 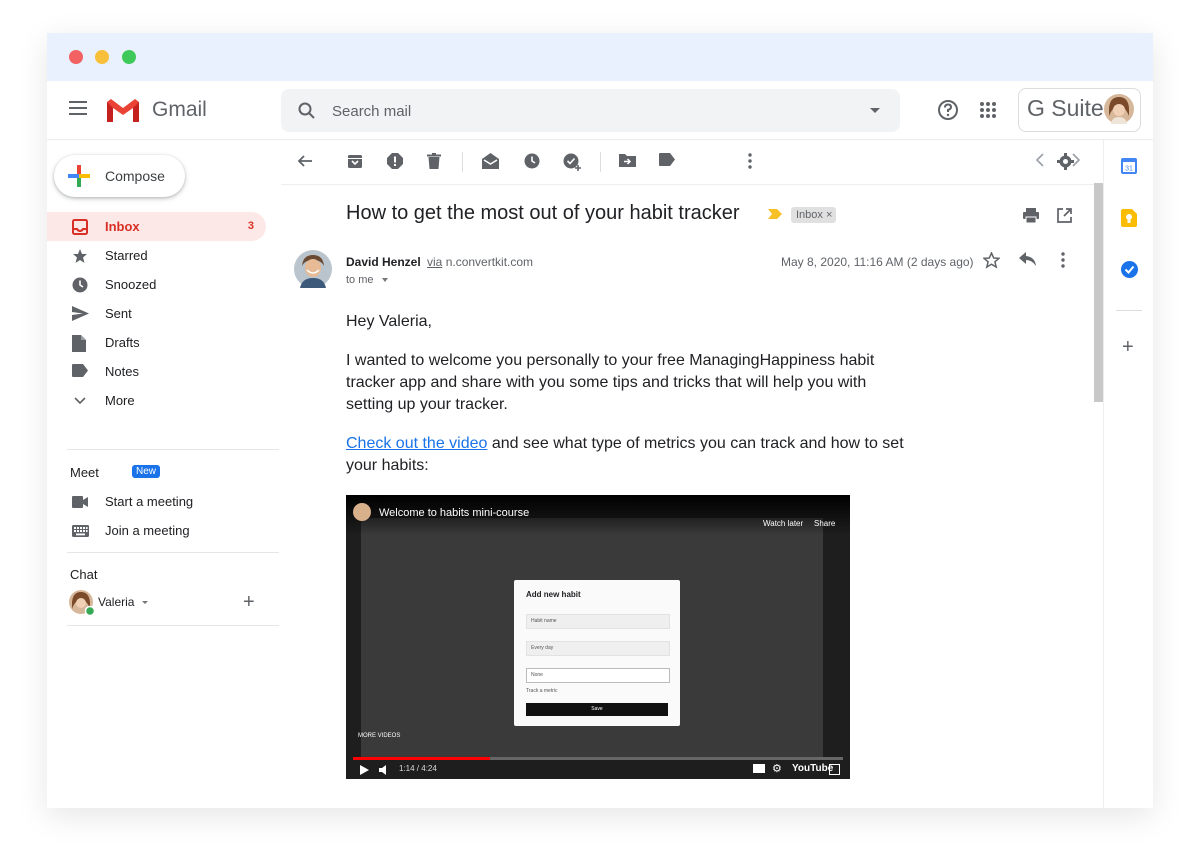 What do you see at coordinates (156, 530) in the screenshot?
I see `join-meeting-item: Join a meeting` at bounding box center [156, 530].